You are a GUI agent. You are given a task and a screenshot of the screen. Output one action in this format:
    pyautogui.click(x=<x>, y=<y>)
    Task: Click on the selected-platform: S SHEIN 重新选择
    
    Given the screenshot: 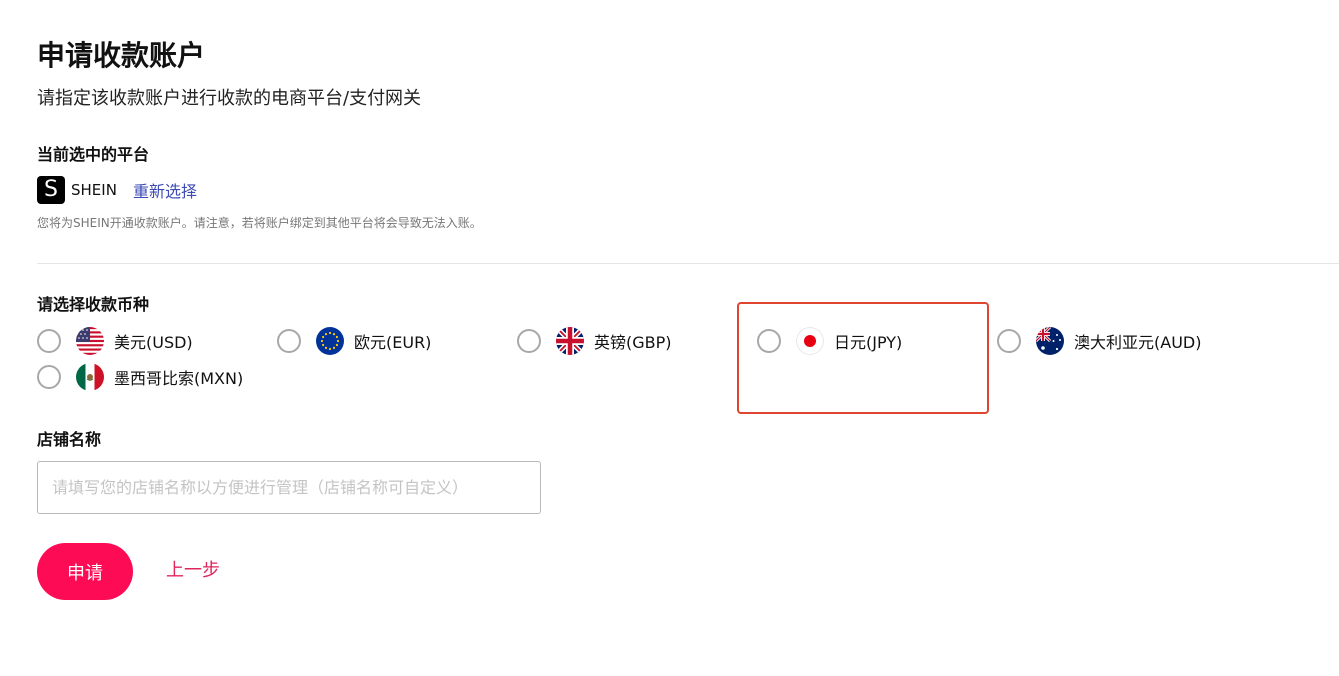 What is the action you would take?
    pyautogui.click(x=117, y=190)
    